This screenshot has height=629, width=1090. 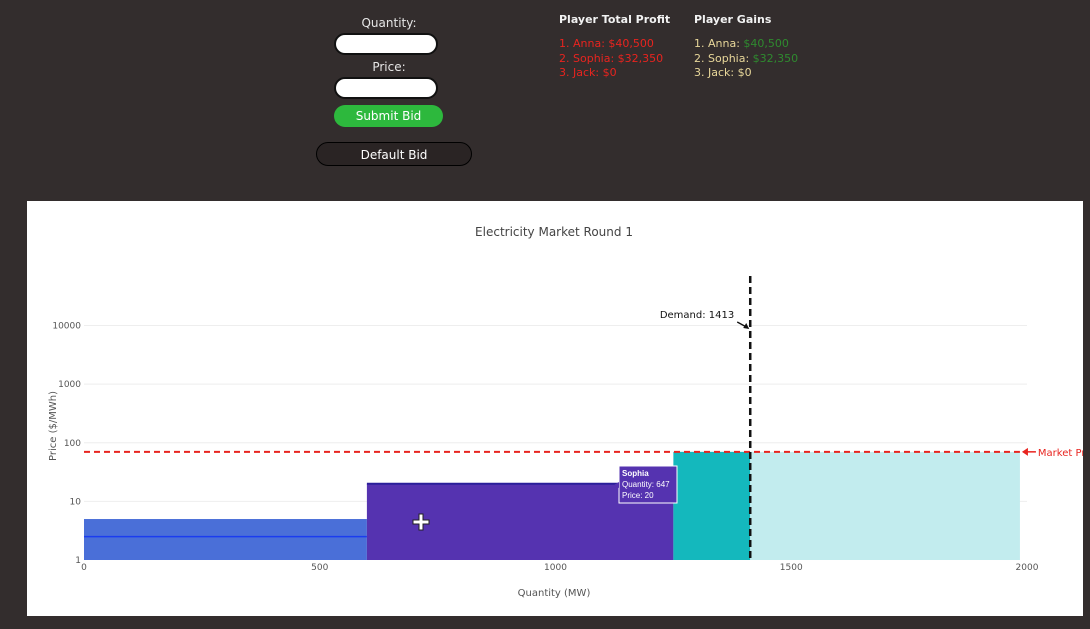 What do you see at coordinates (554, 232) in the screenshot?
I see `chart-title: Electricity Market Round 1` at bounding box center [554, 232].